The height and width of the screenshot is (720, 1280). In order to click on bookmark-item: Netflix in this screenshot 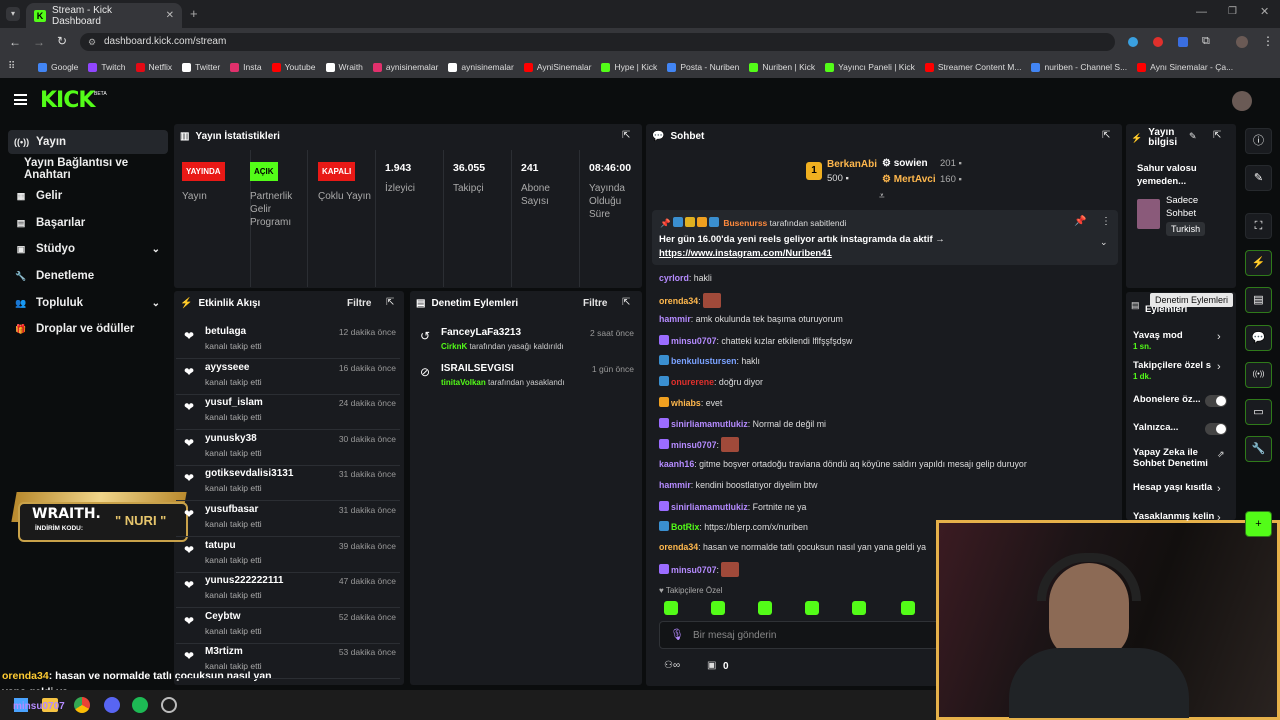, I will do `click(153, 67)`.